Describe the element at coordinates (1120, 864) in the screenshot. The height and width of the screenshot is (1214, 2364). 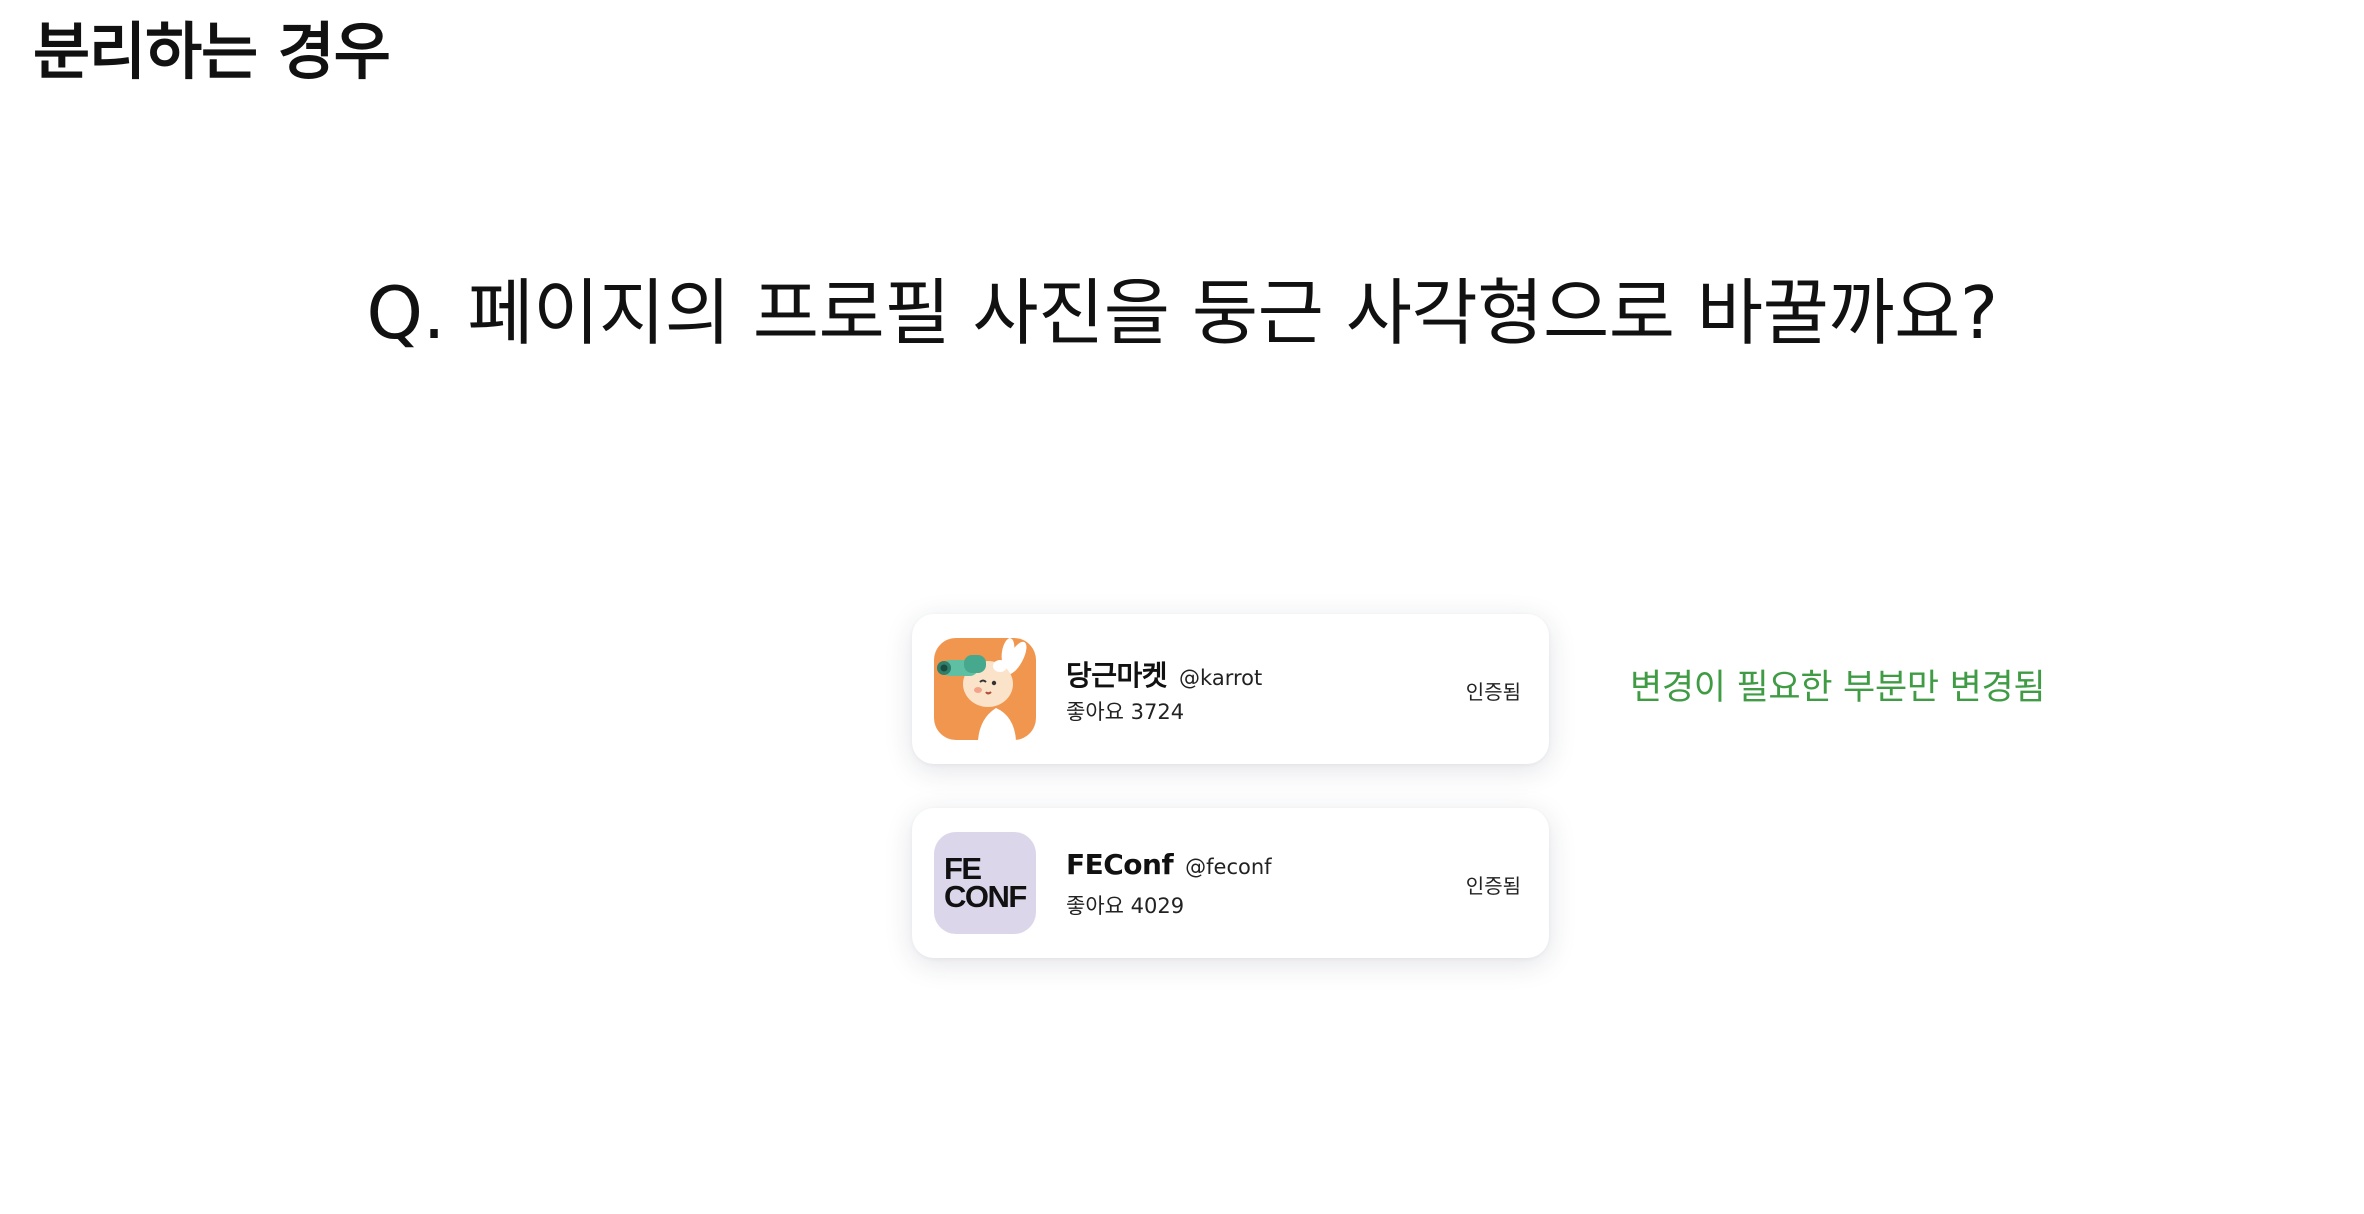
I see `card-name: FEConf` at that location.